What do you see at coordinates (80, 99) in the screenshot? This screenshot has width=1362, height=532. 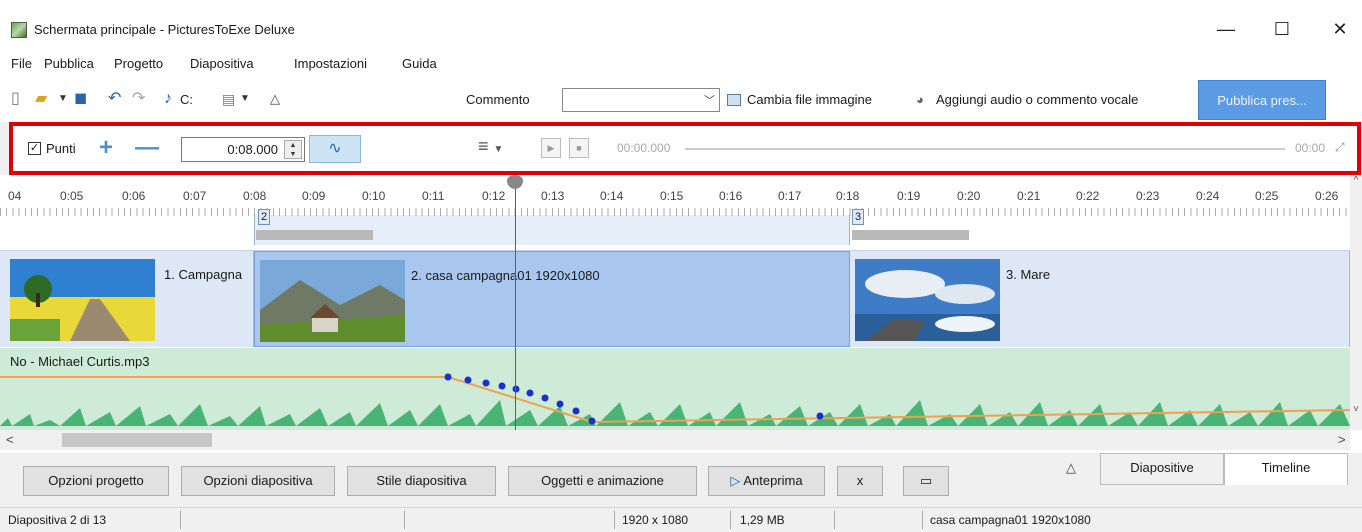 I see `save-icon: ◼` at bounding box center [80, 99].